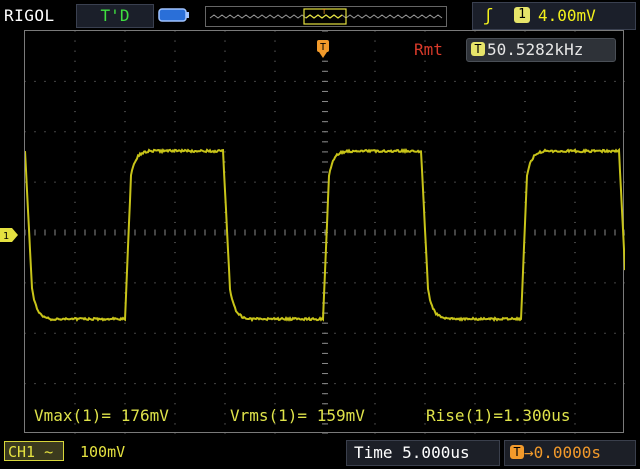 This screenshot has height=469, width=640. Describe the element at coordinates (522, 15) in the screenshot. I see `trigger-channel-badge: 1` at that location.